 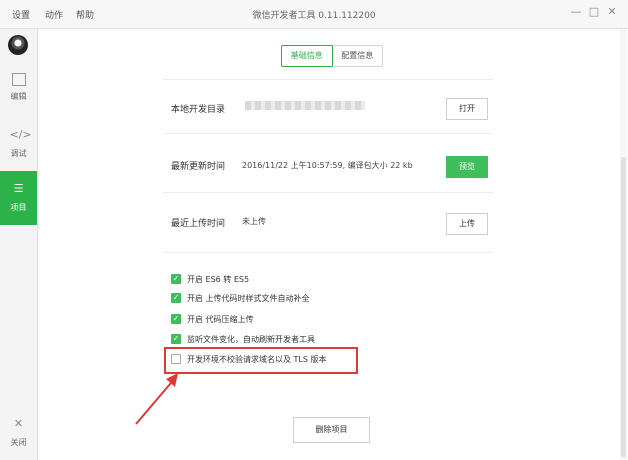 What do you see at coordinates (467, 167) in the screenshot?
I see `preview-button: 预览` at bounding box center [467, 167].